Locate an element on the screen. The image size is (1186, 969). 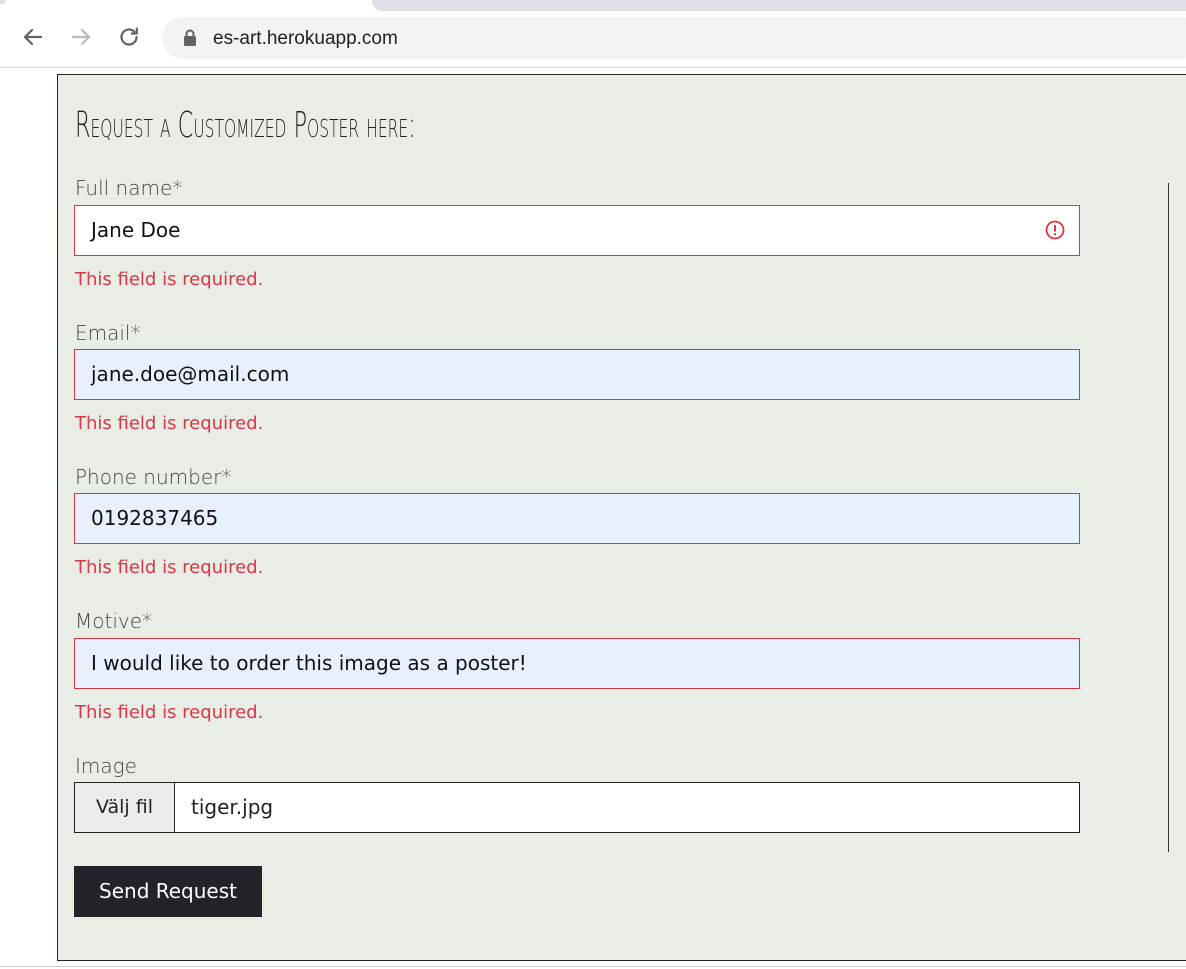
url-text: es-art.herokuapp.com is located at coordinates (305, 39).